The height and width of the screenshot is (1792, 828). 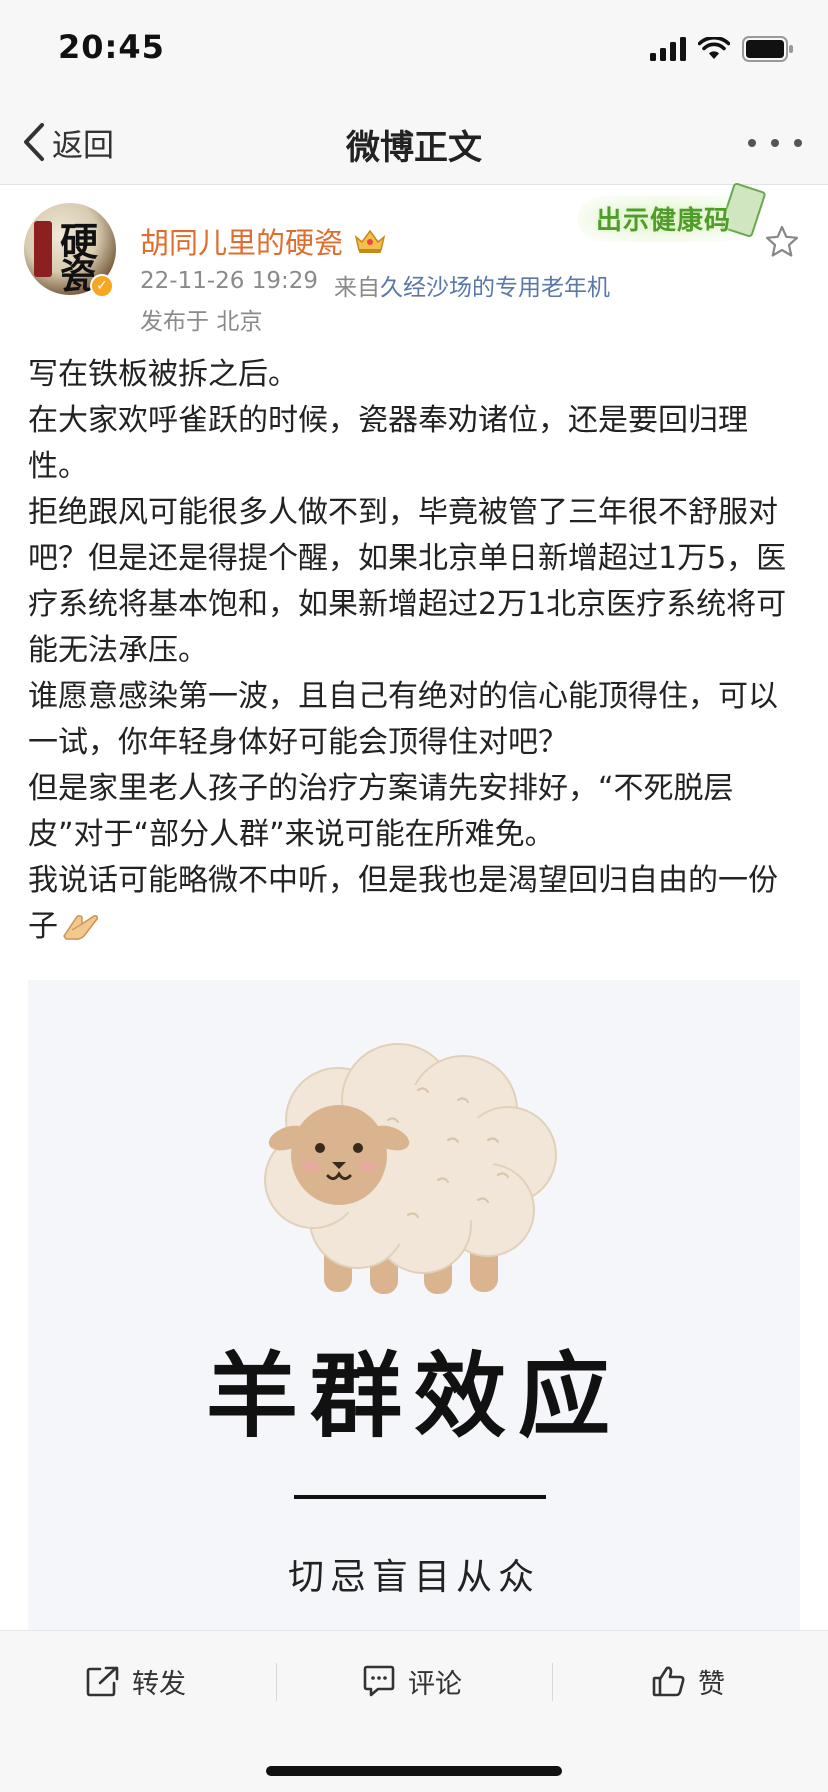 I want to click on source-prefix: 来自, so click(x=357, y=288).